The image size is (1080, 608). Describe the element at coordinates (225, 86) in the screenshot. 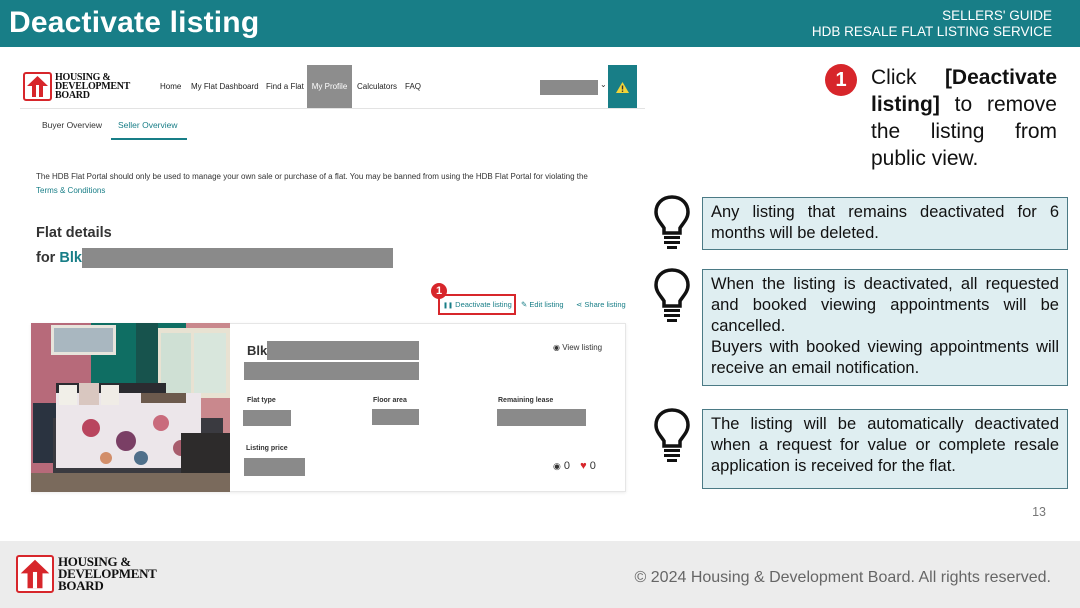

I see `nav-my-flat-dashboard: My Flat Dashboard` at that location.